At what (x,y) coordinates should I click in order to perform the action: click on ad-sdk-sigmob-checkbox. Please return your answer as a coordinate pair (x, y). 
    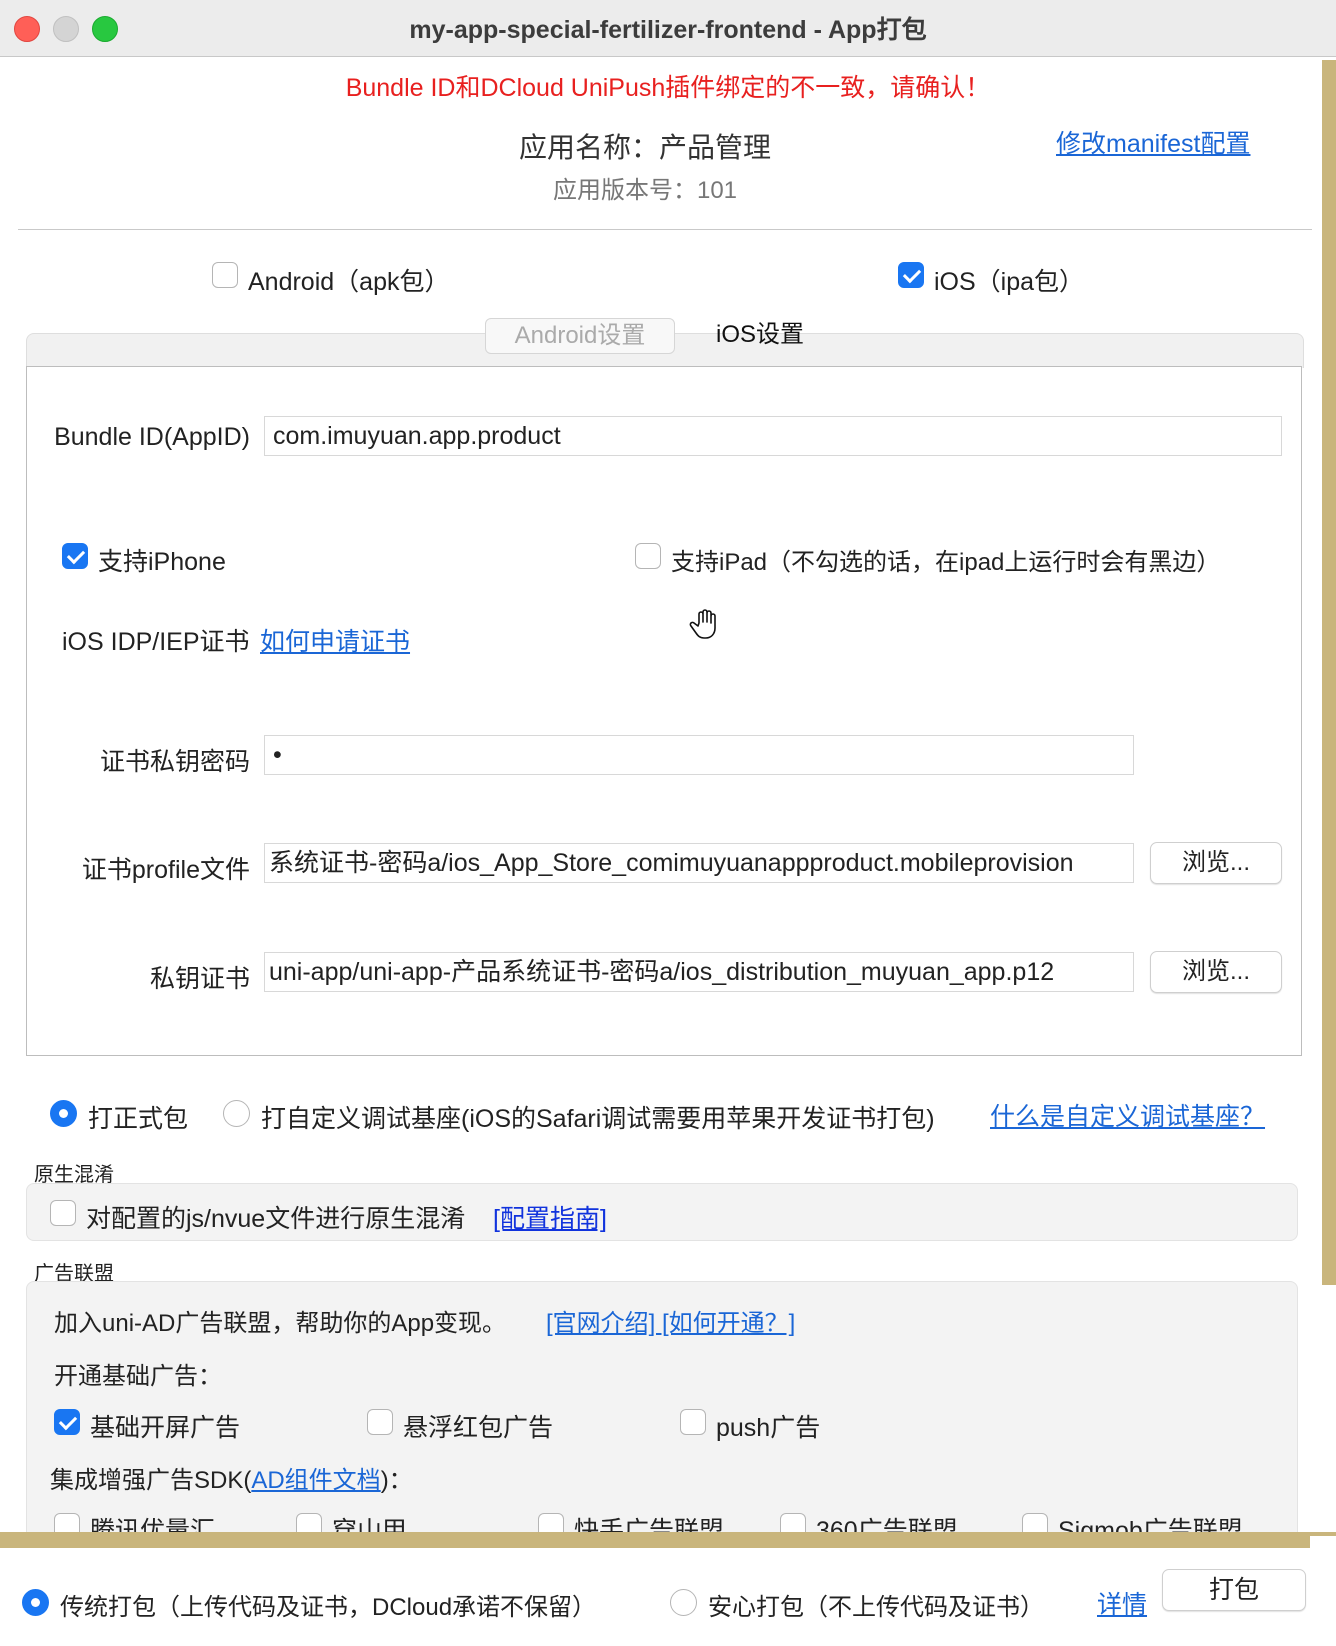
    Looking at the image, I should click on (1035, 1522).